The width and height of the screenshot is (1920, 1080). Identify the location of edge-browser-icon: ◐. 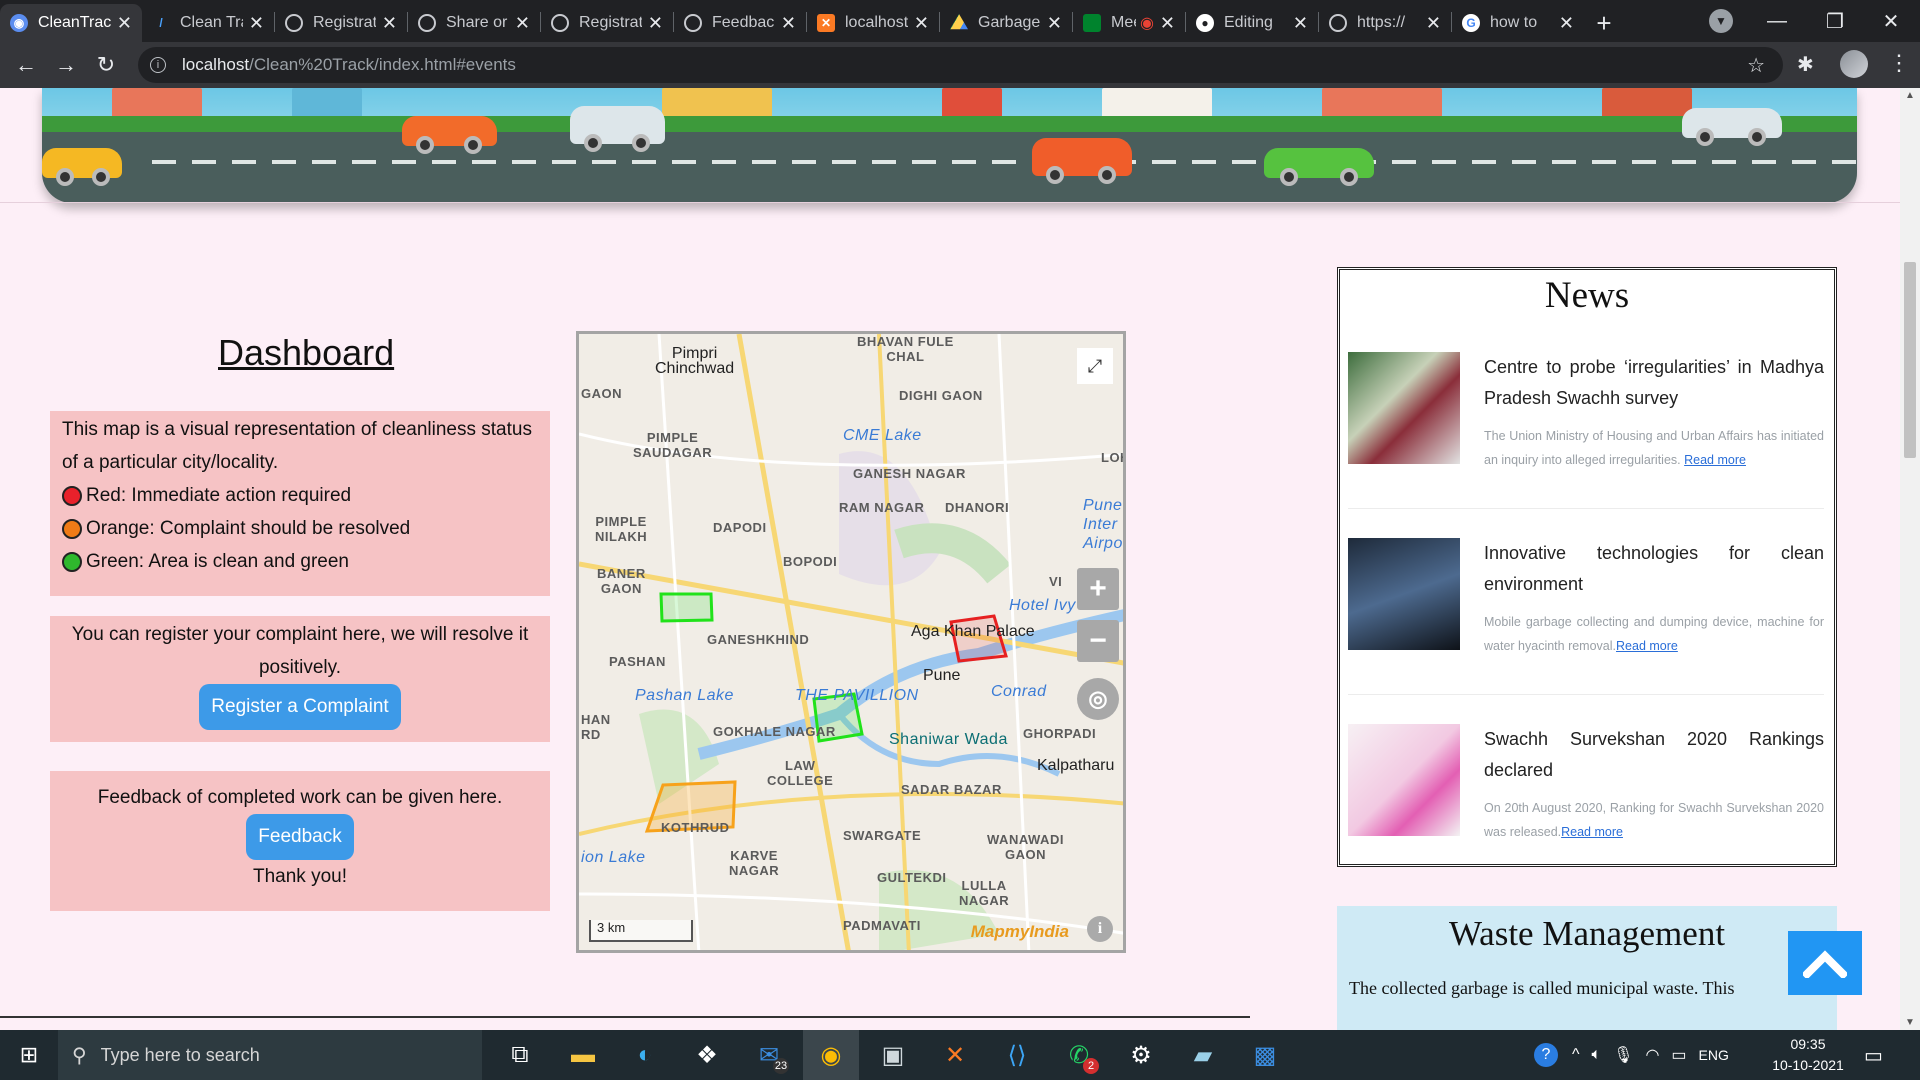
(645, 1055).